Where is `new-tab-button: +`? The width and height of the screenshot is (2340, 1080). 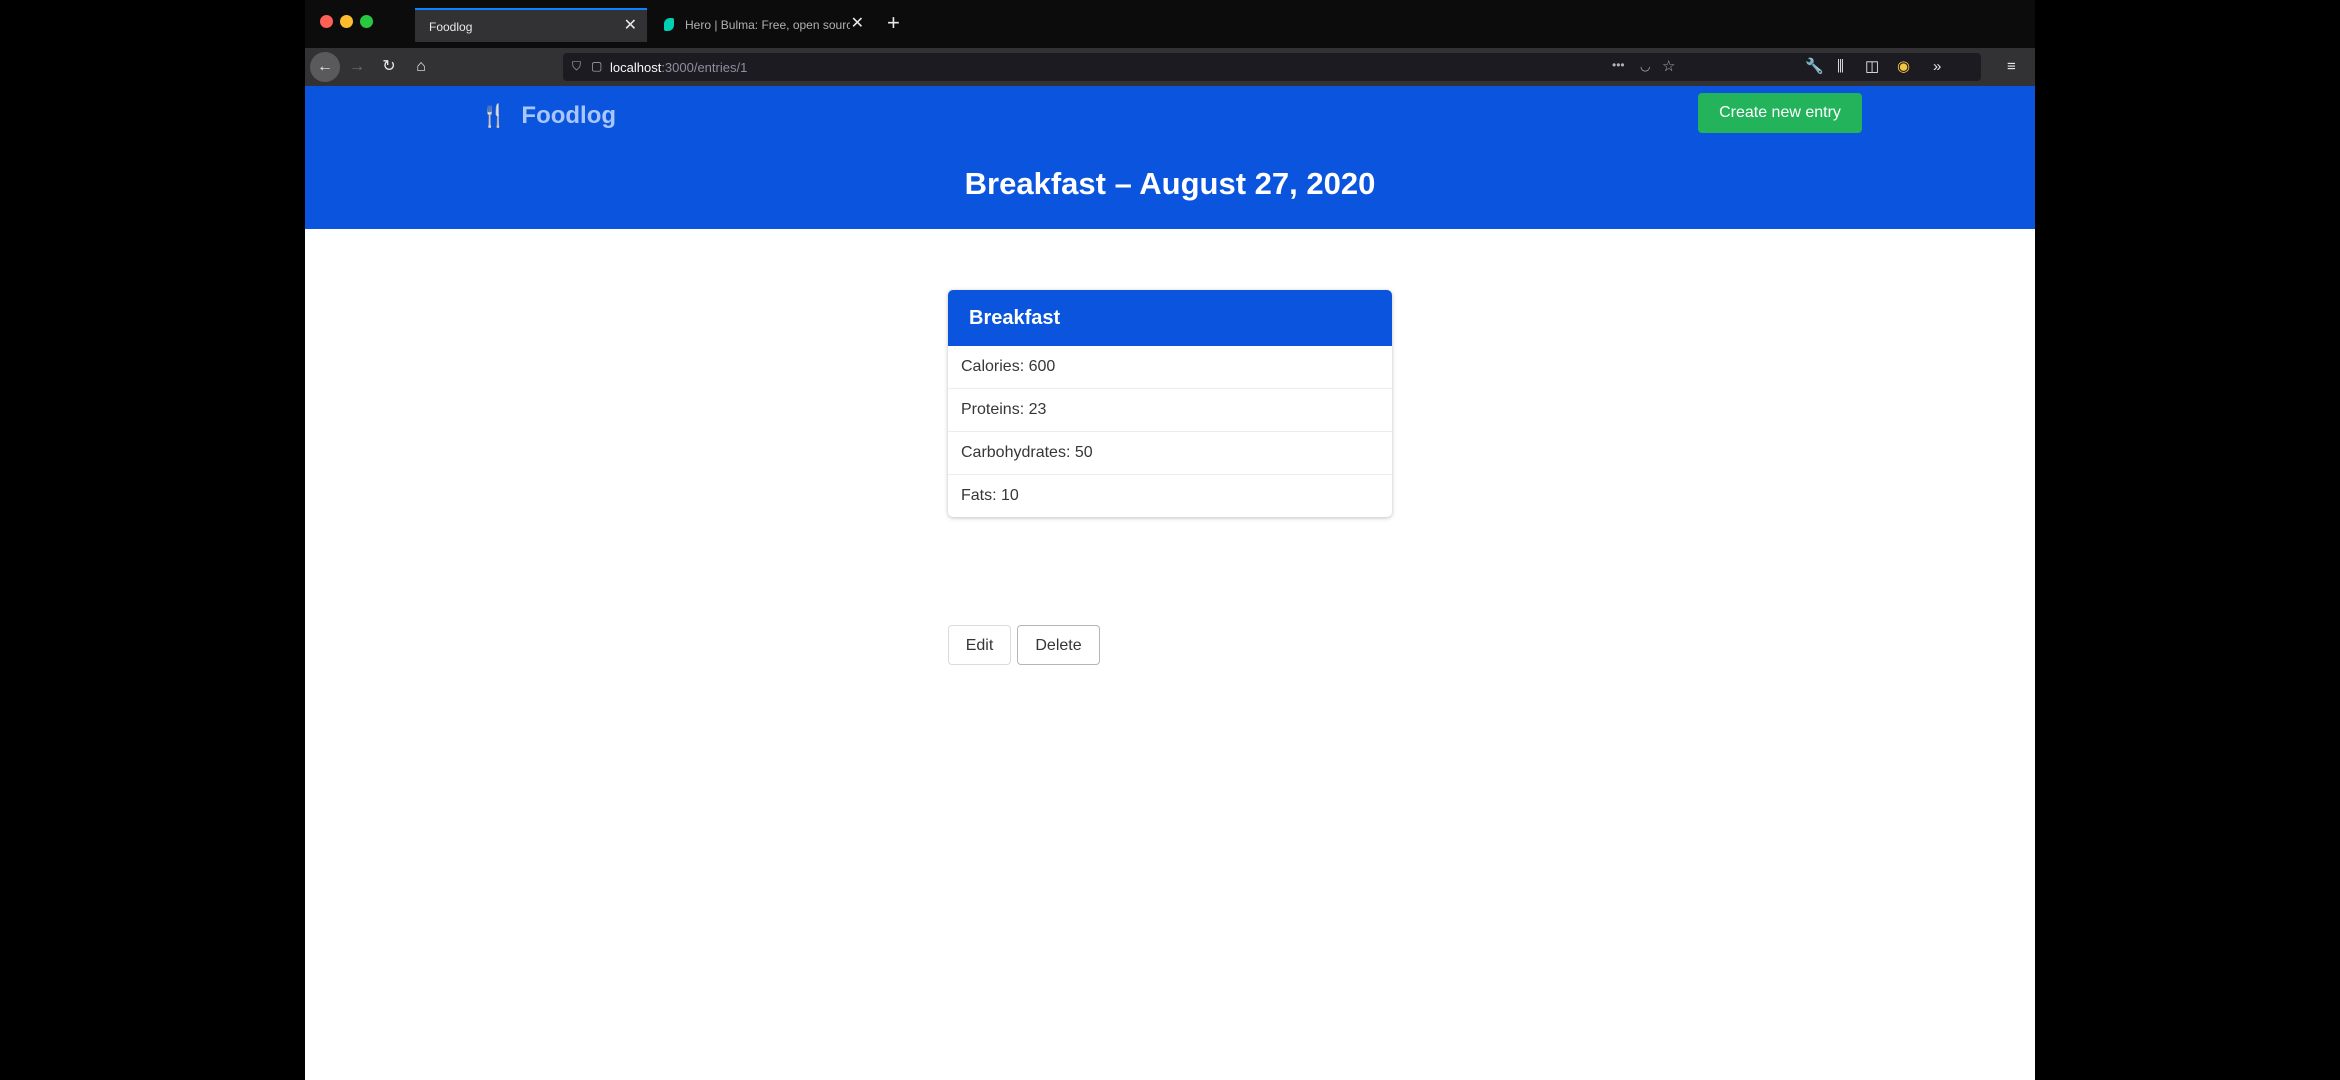
new-tab-button: + is located at coordinates (893, 23).